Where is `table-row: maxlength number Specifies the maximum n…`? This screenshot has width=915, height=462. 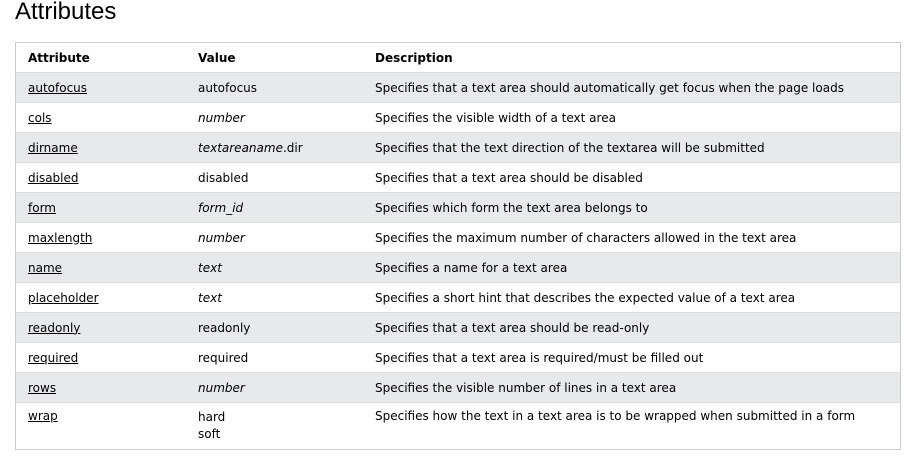 table-row: maxlength number Specifies the maximum n… is located at coordinates (458, 237).